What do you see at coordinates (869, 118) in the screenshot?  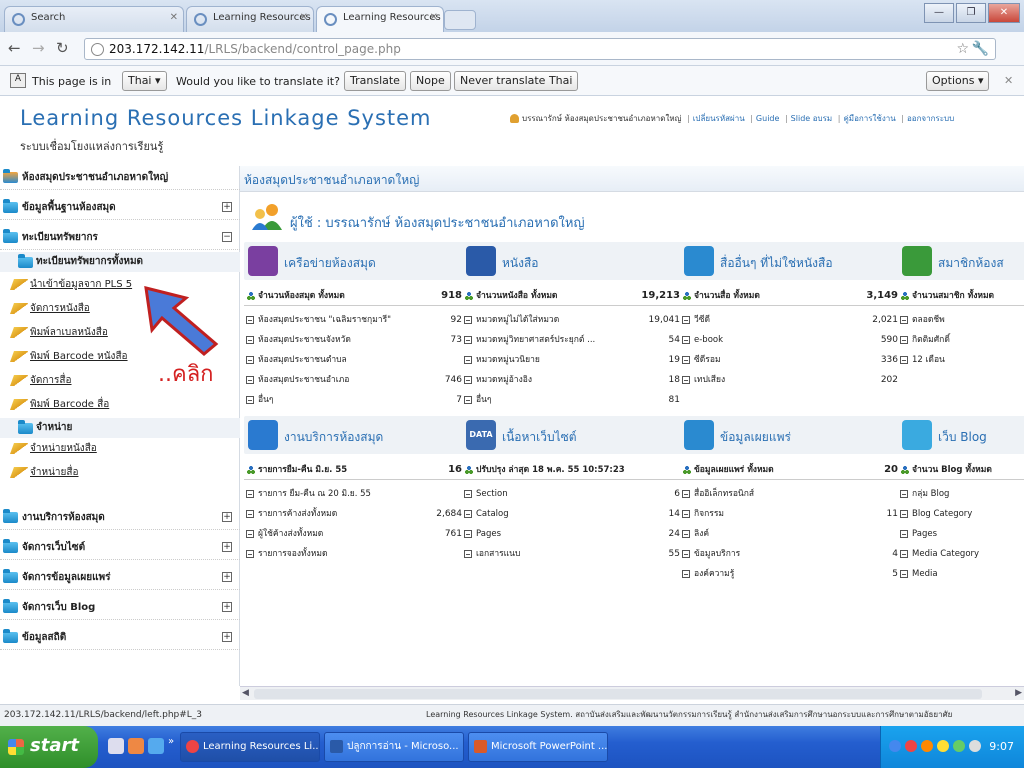 I see `manual-link: คู่มือการใช้งาน` at bounding box center [869, 118].